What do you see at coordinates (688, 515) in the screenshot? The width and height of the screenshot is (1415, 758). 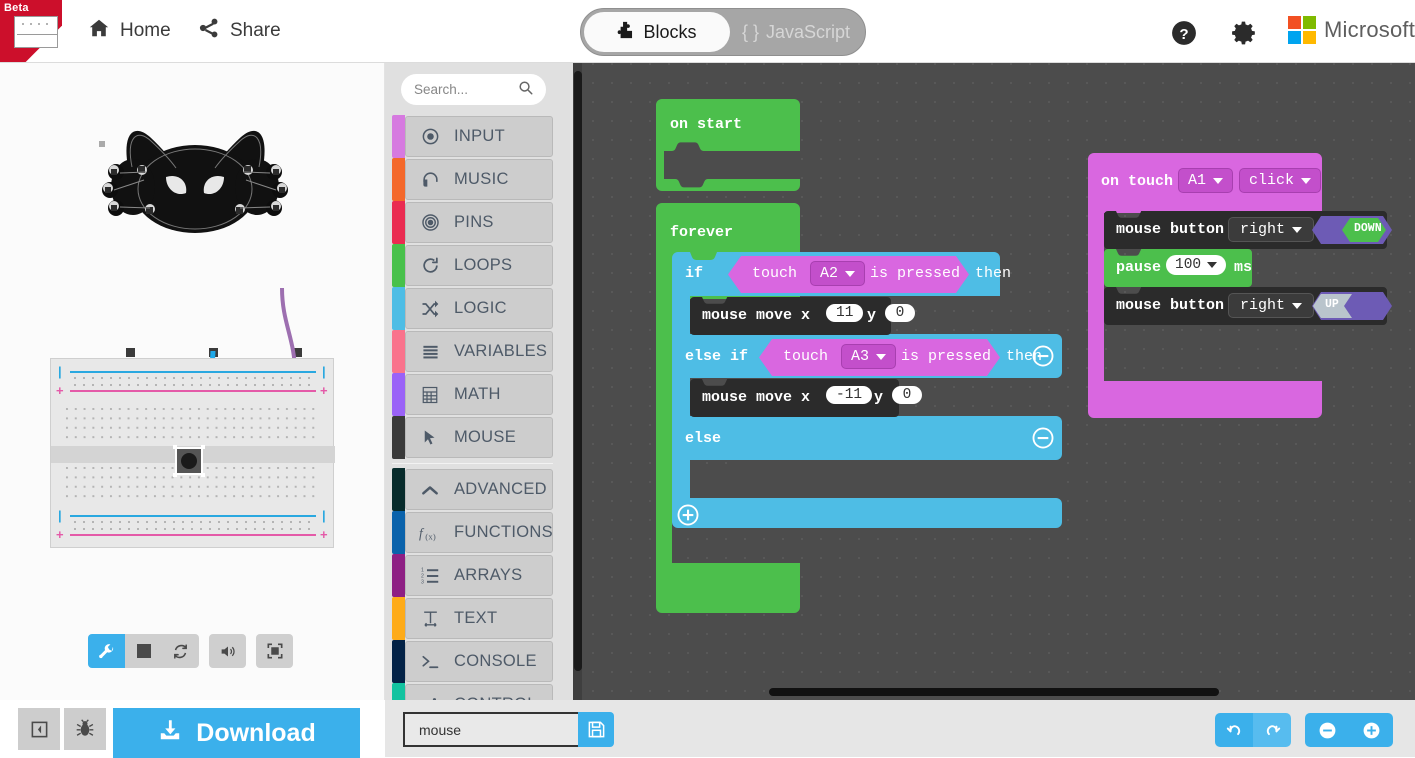 I see `plus-circle-icon` at bounding box center [688, 515].